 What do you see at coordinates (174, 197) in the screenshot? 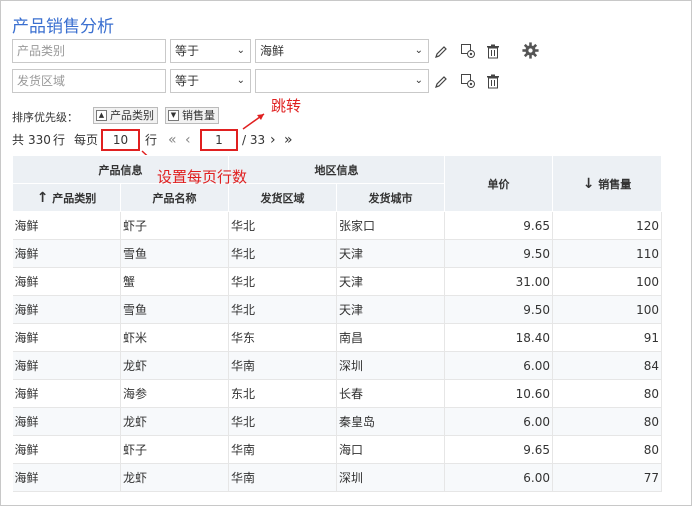
I see `column-header-name: 产品名称` at bounding box center [174, 197].